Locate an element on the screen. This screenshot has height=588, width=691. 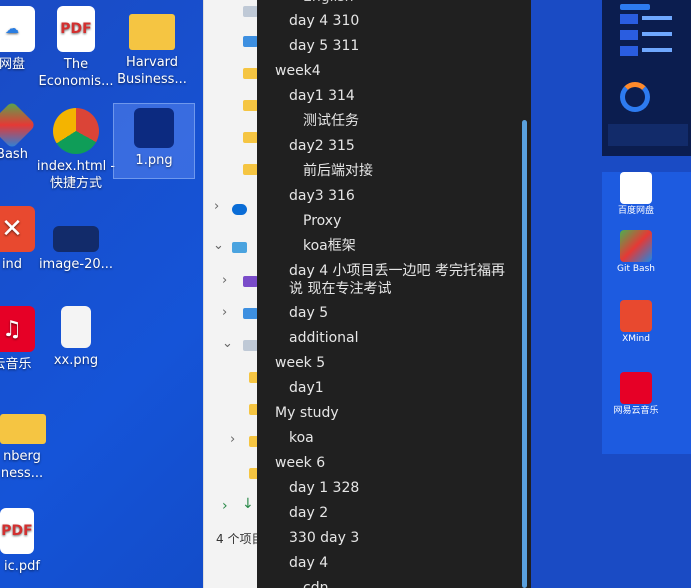
preview-icon-git-bash: Git Bash is located at coordinates (636, 252).